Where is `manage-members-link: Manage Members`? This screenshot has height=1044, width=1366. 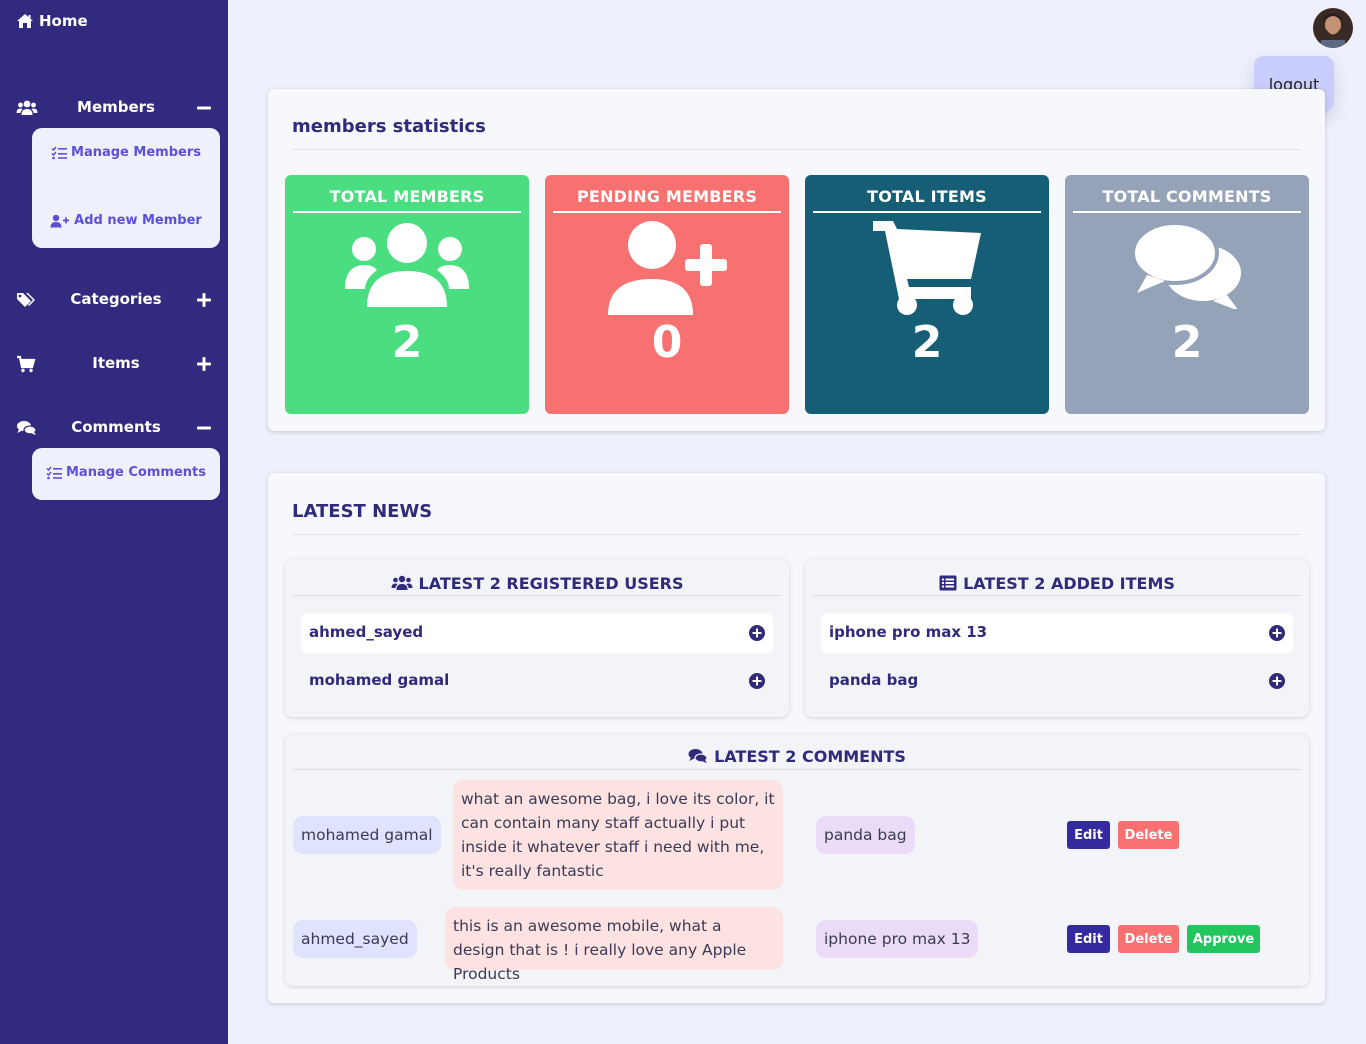
manage-members-link: Manage Members is located at coordinates (126, 152).